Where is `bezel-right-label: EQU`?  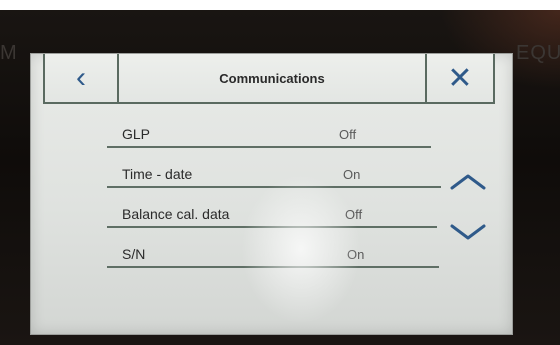
bezel-right-label: EQU is located at coordinates (538, 53).